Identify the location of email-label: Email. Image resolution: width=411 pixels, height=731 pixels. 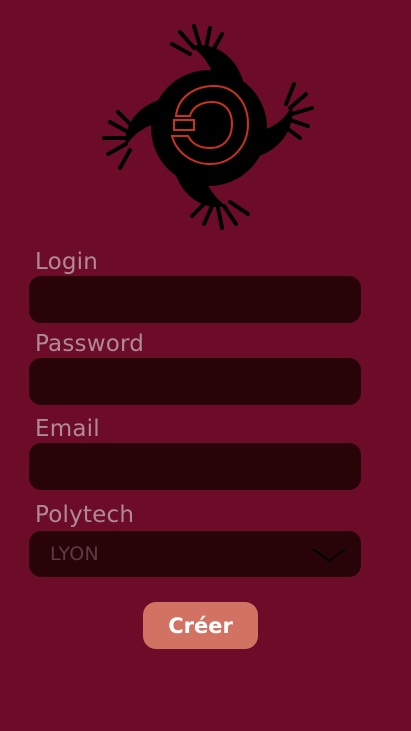
(67, 429).